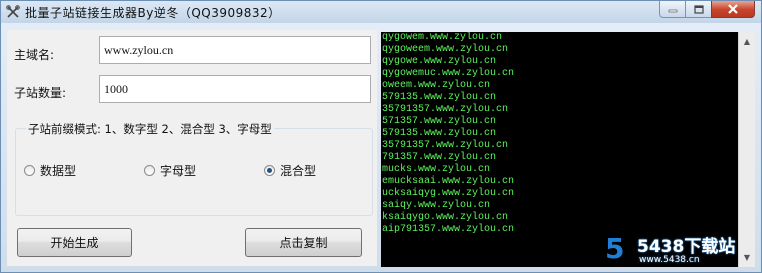 The image size is (762, 273). I want to click on watermark-text: 5438下载站, so click(686, 247).